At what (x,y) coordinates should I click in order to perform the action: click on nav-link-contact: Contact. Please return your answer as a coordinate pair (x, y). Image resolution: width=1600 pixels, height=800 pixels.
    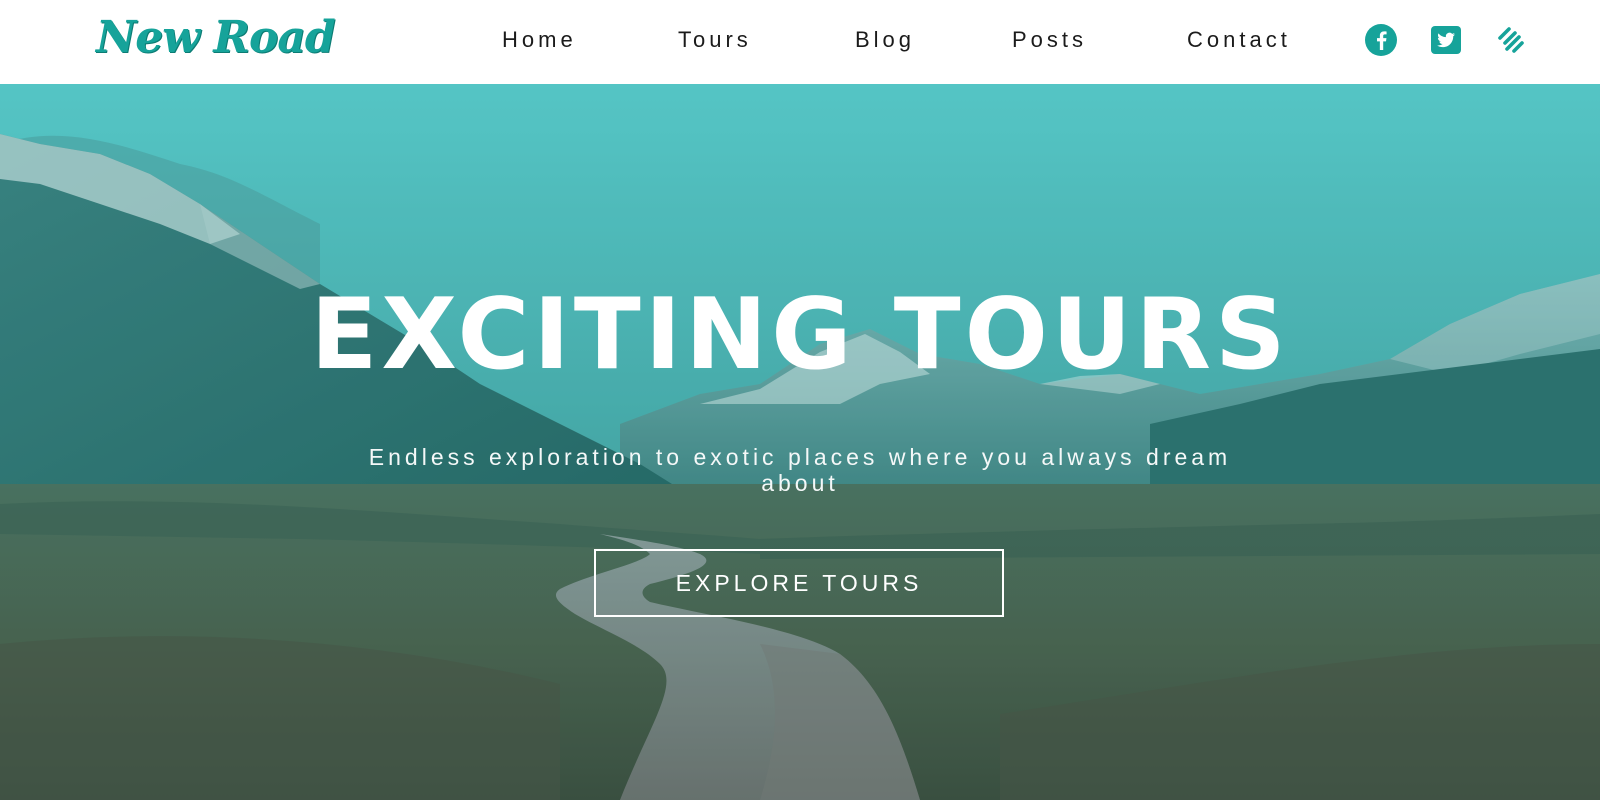
    Looking at the image, I should click on (1239, 40).